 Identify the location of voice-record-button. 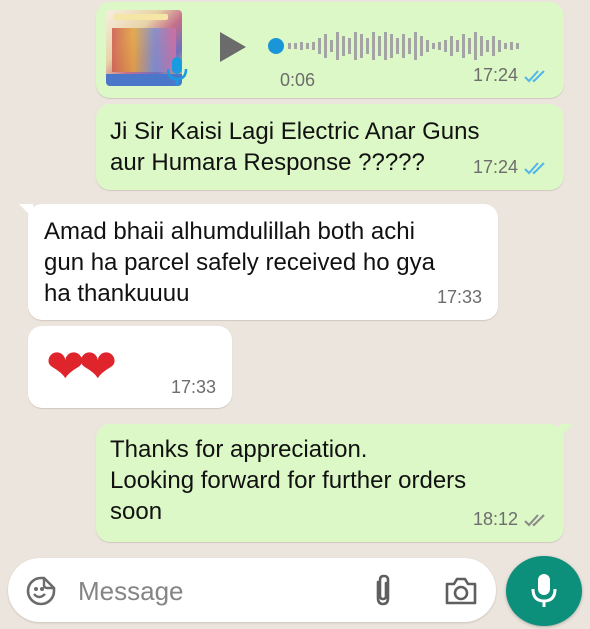
(544, 591).